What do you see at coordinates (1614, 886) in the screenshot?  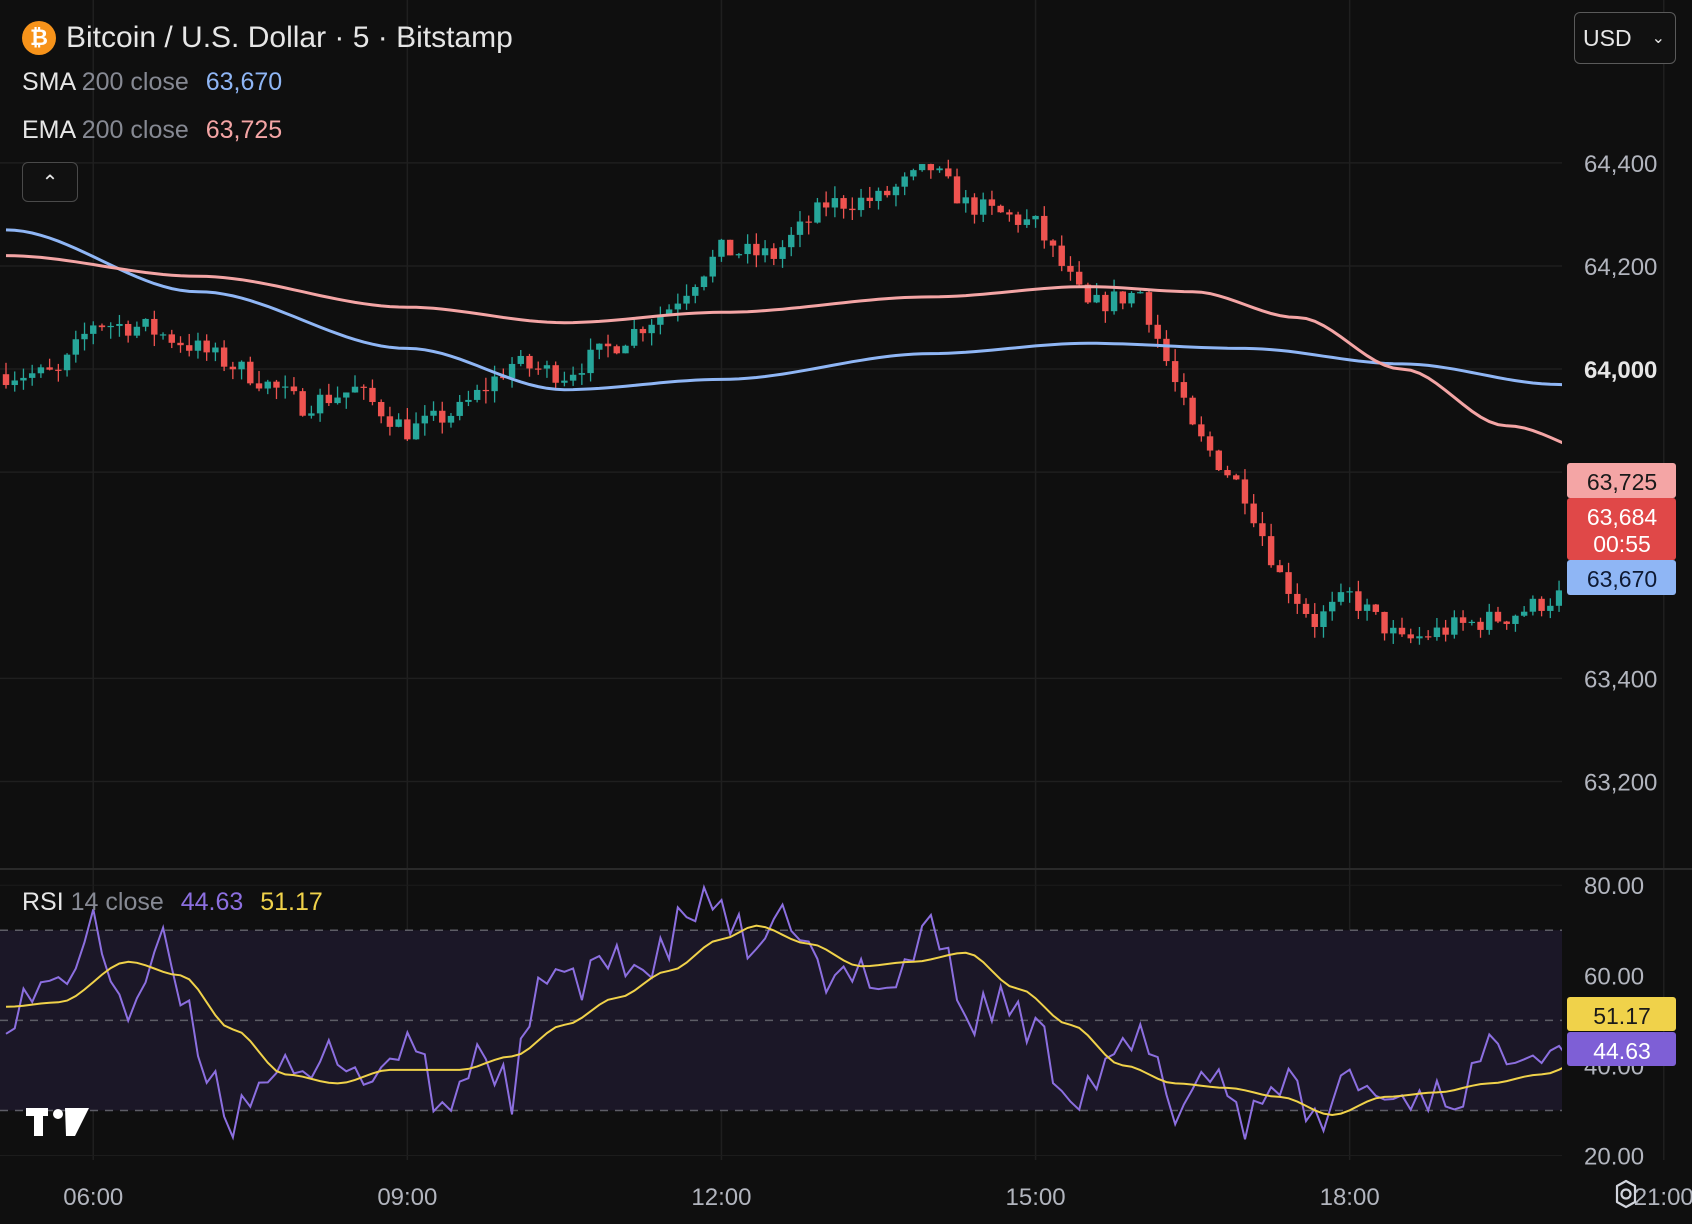 I see `rsi-tick-label: 80.00` at bounding box center [1614, 886].